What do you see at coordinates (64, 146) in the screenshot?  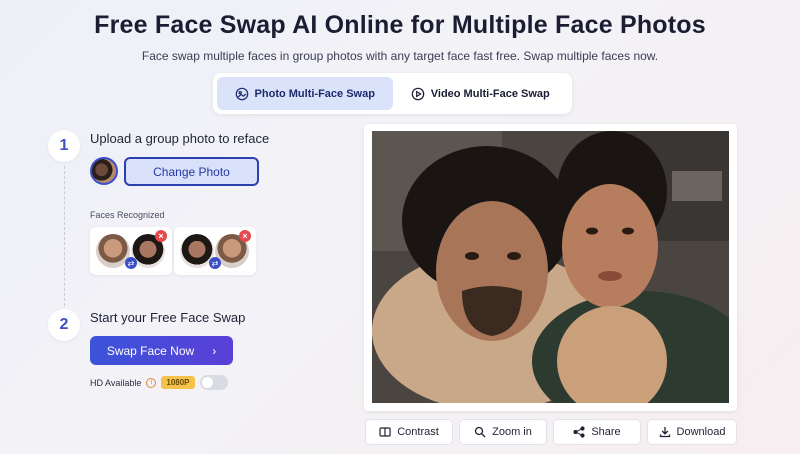 I see `step-number-1: 1` at bounding box center [64, 146].